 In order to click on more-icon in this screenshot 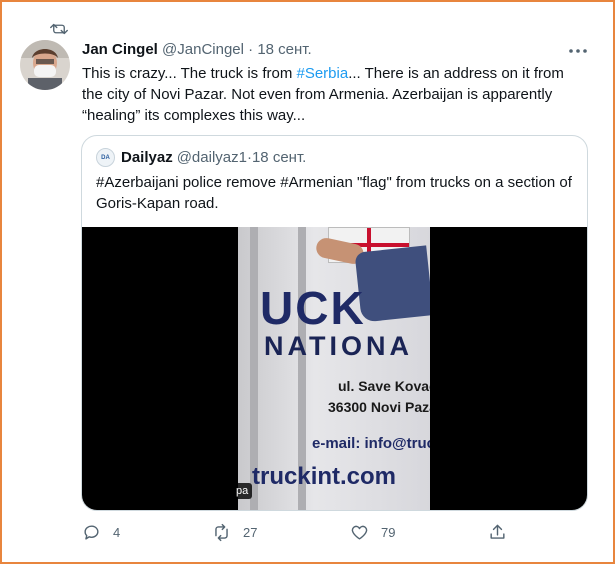, I will do `click(578, 51)`.